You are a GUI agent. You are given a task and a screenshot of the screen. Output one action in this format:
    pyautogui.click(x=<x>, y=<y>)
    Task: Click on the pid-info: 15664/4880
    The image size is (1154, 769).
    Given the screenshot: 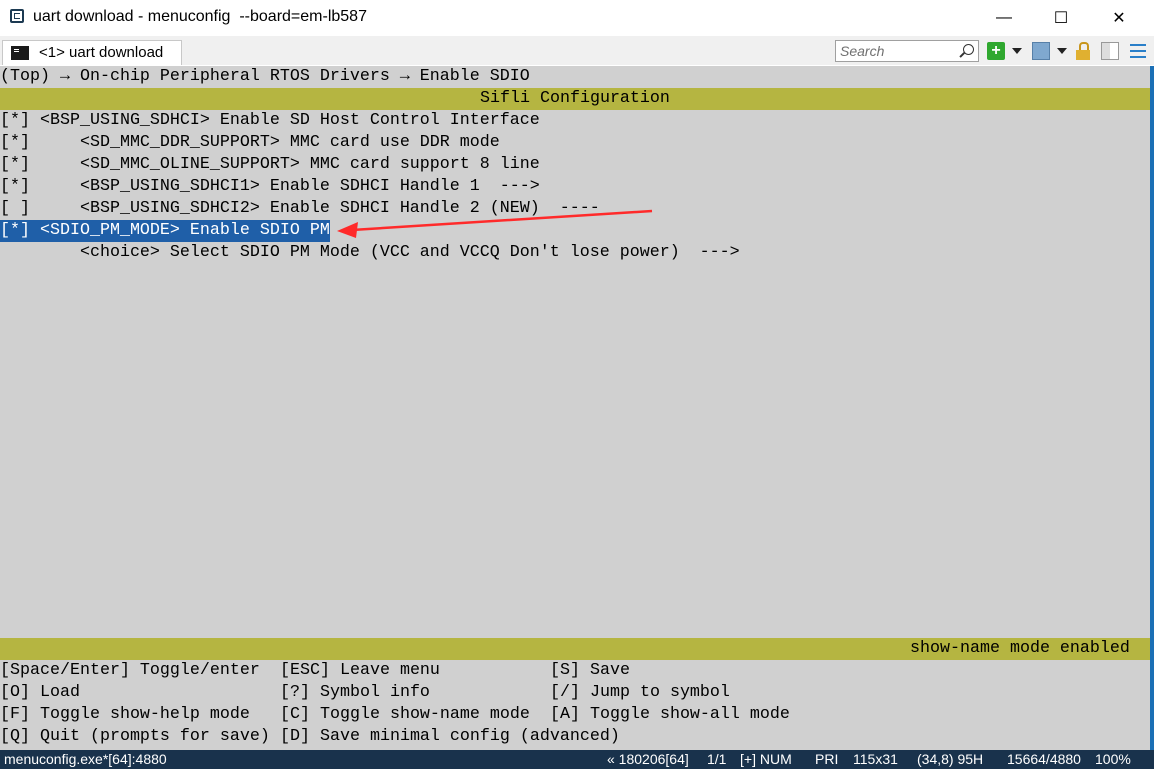 What is the action you would take?
    pyautogui.click(x=1044, y=759)
    